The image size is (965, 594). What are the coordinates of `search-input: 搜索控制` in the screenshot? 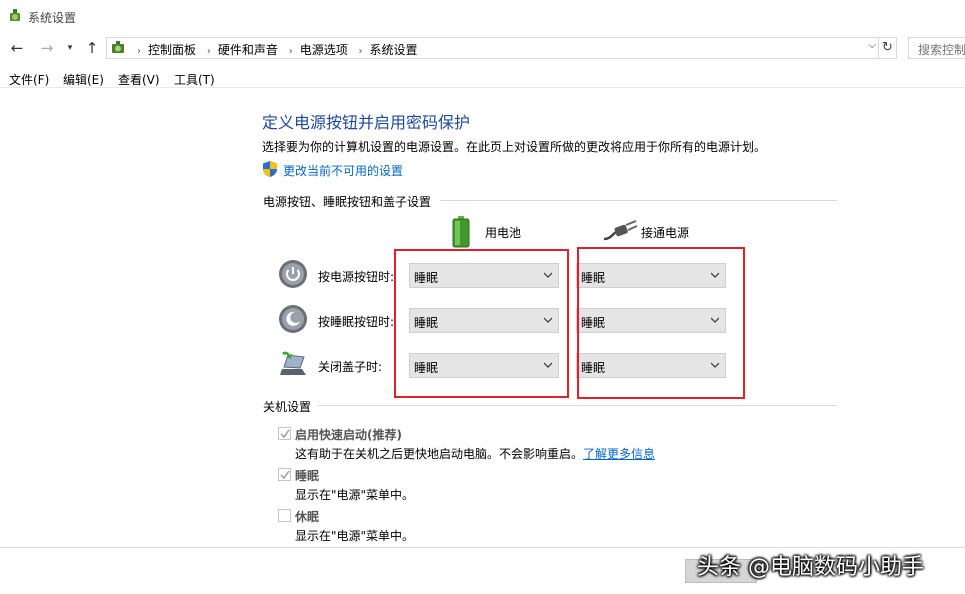 It's located at (936, 48).